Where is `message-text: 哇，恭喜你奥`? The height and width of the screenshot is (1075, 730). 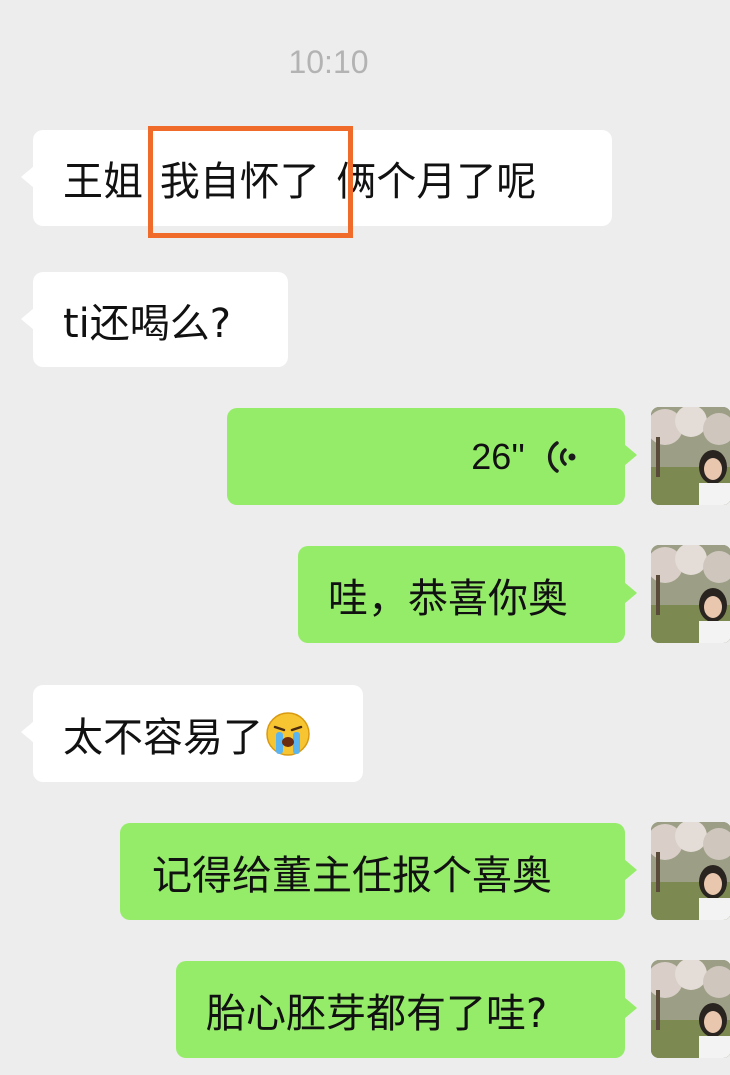
message-text: 哇，恭喜你奥 is located at coordinates (448, 598).